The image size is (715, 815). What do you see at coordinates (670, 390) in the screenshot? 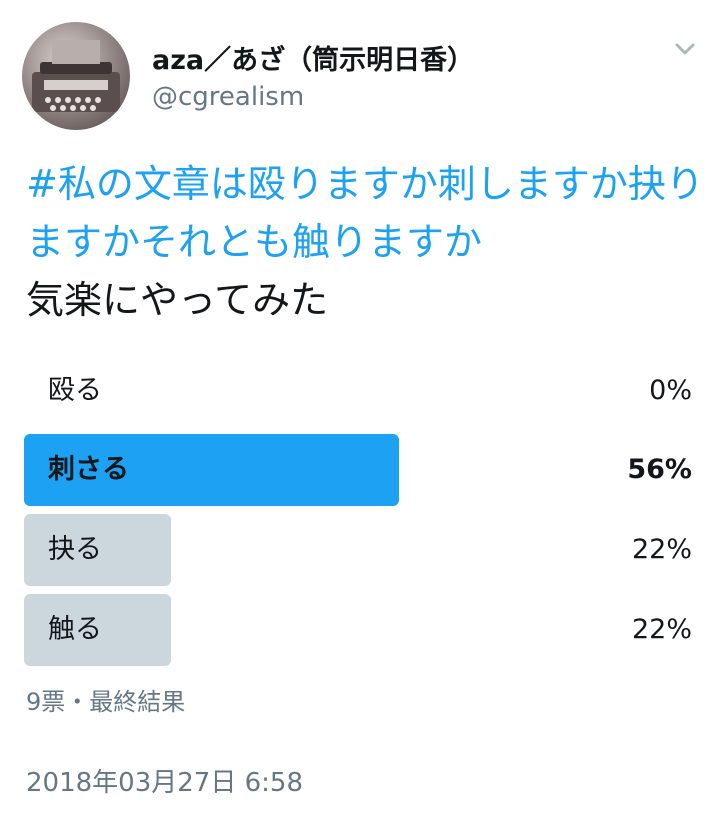
I see `poll-option-percent: 0%` at bounding box center [670, 390].